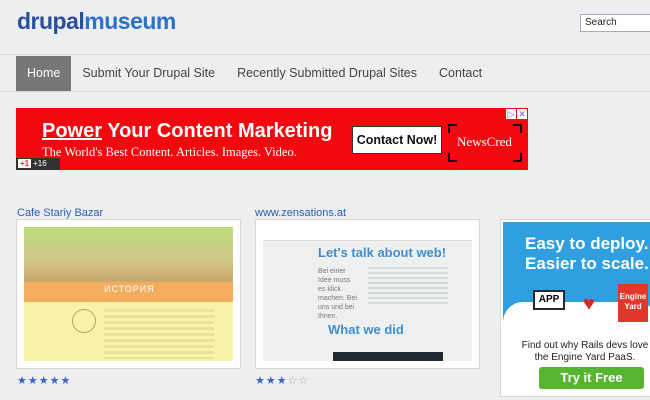  What do you see at coordinates (325, 54) in the screenshot?
I see `divider-top` at bounding box center [325, 54].